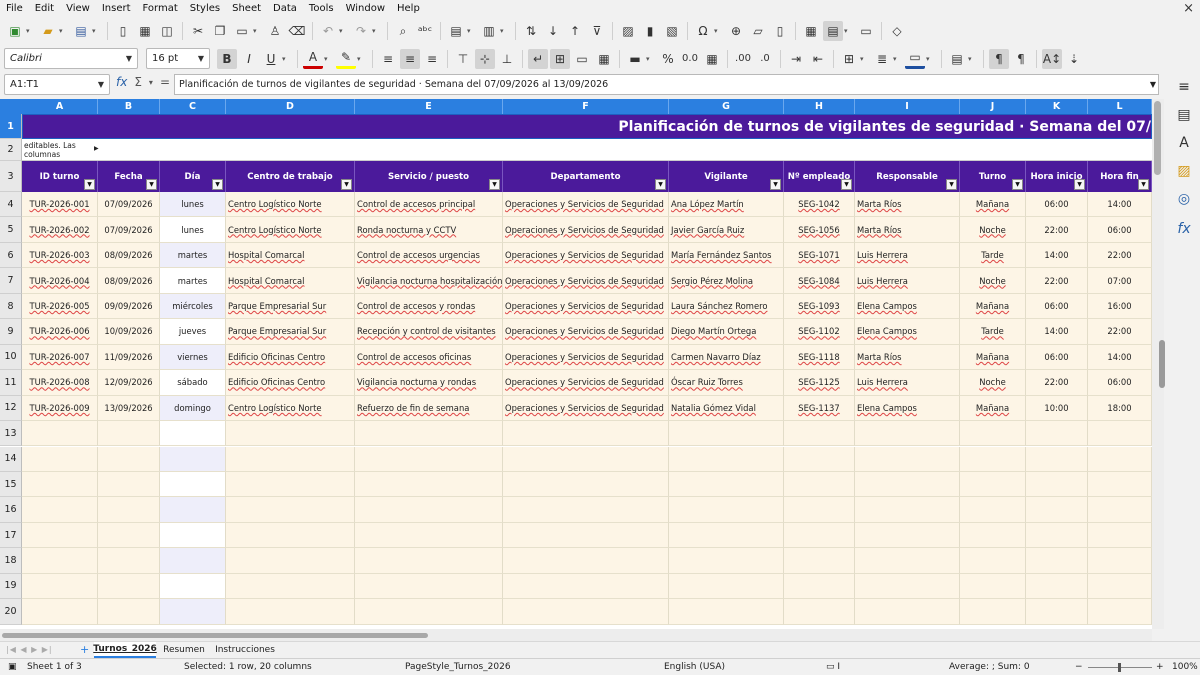 The width and height of the screenshot is (1200, 675). I want to click on highlight-dropdown-icon: ▾, so click(361, 59).